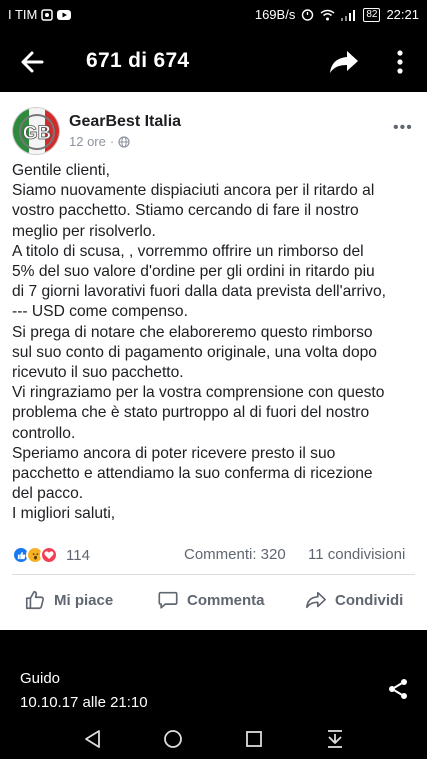  What do you see at coordinates (64, 14) in the screenshot?
I see `youtube-icon` at bounding box center [64, 14].